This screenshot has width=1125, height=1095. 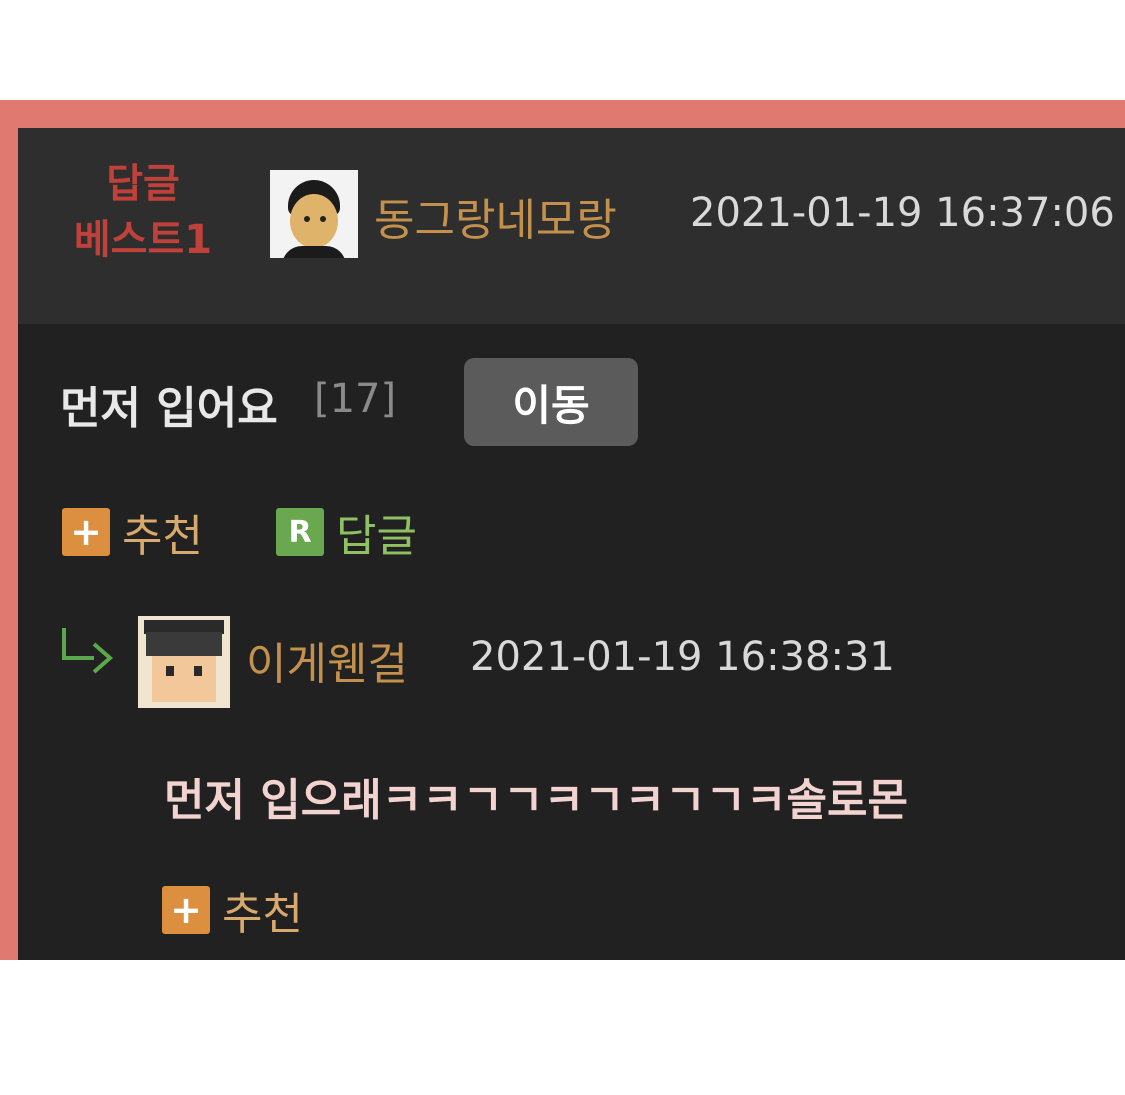 What do you see at coordinates (495, 216) in the screenshot?
I see `author-nickname: 동그랑네모랑` at bounding box center [495, 216].